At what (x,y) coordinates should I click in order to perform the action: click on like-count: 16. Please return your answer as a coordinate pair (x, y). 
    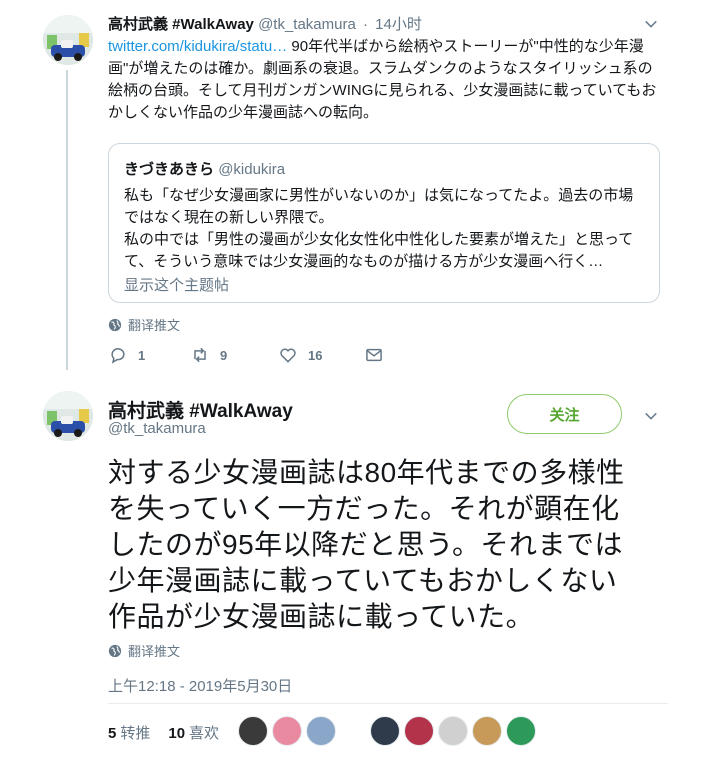
    Looking at the image, I should click on (315, 355).